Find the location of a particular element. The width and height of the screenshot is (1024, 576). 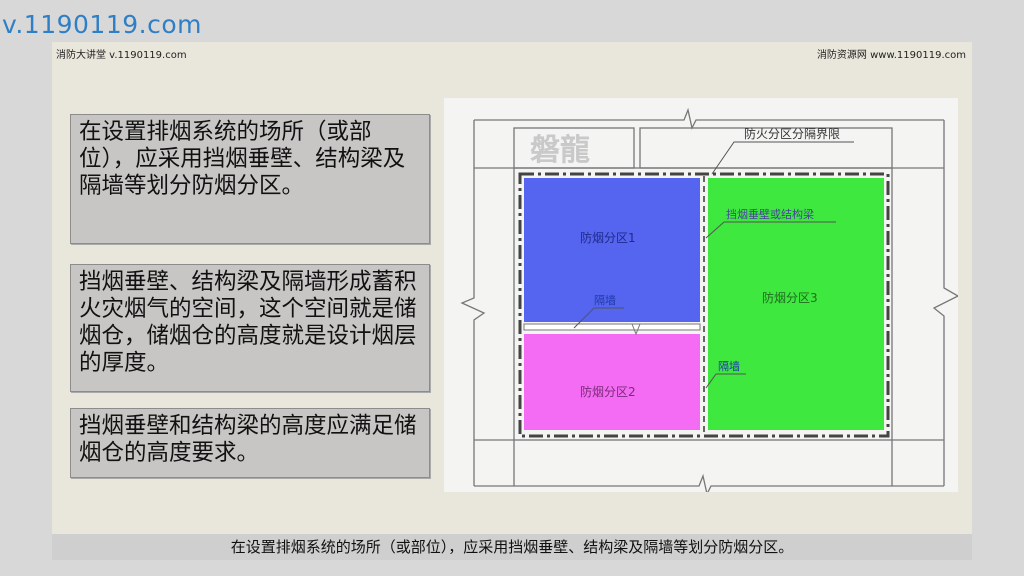

fire-compartment-label: 防火分区分隔界限 is located at coordinates (792, 133).